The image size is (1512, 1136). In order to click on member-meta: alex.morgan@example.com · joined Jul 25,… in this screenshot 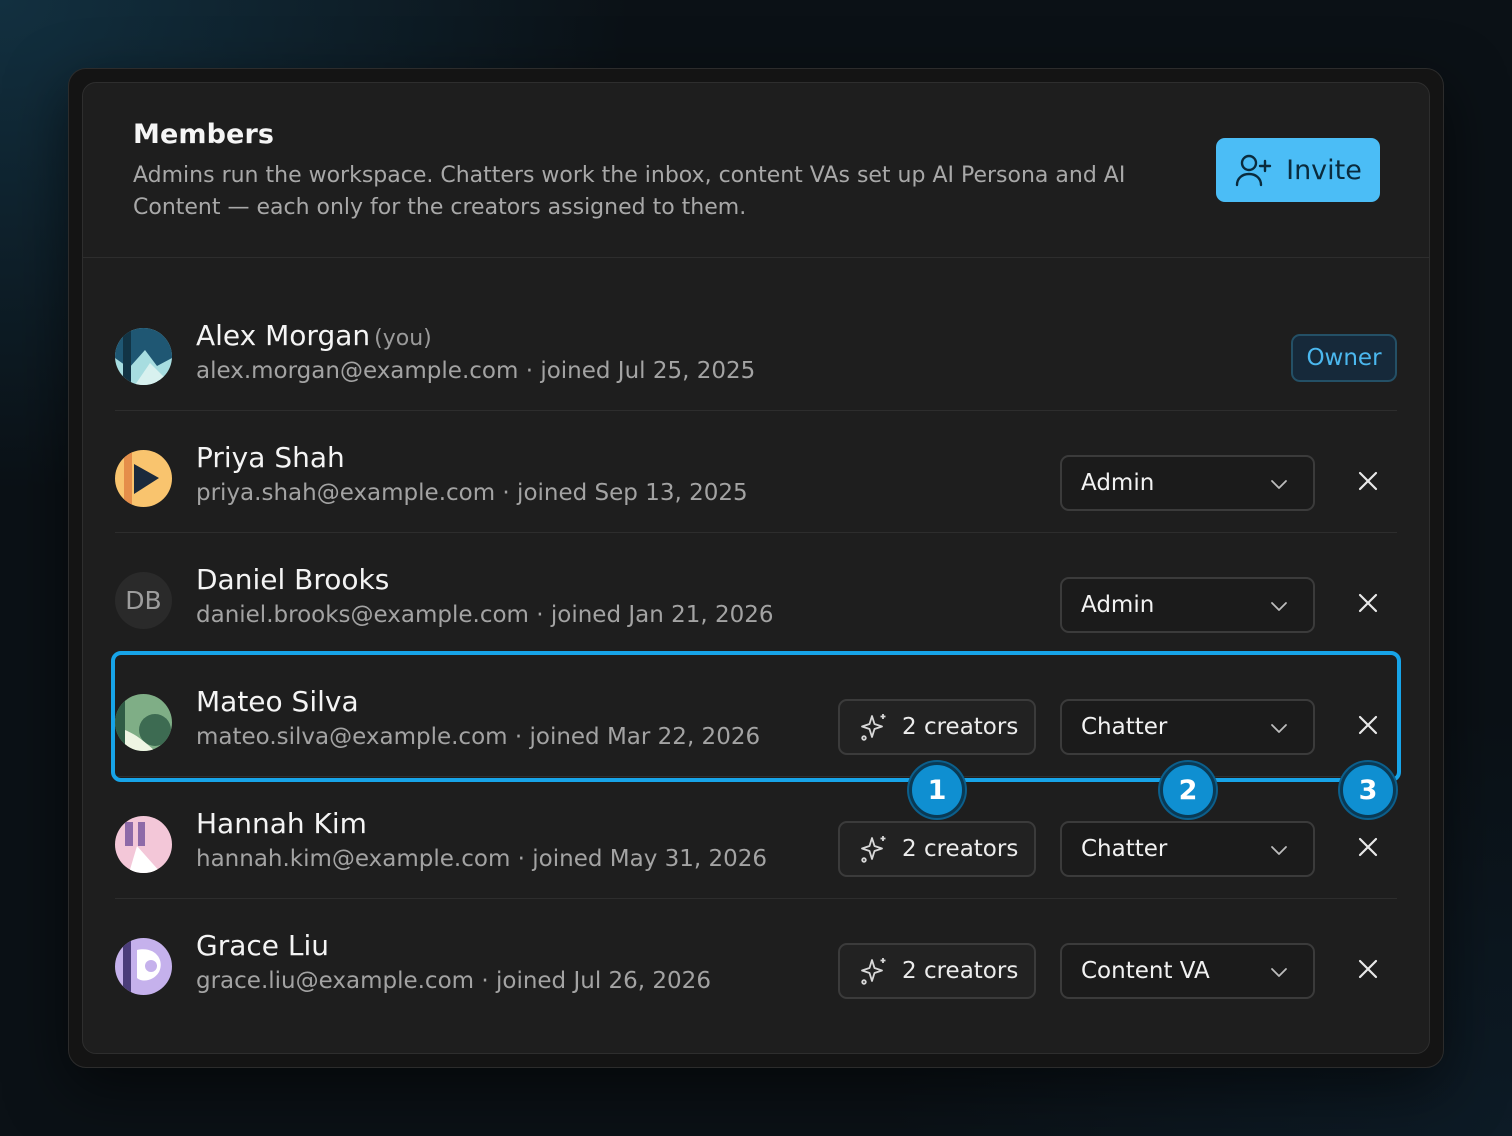, I will do `click(476, 371)`.